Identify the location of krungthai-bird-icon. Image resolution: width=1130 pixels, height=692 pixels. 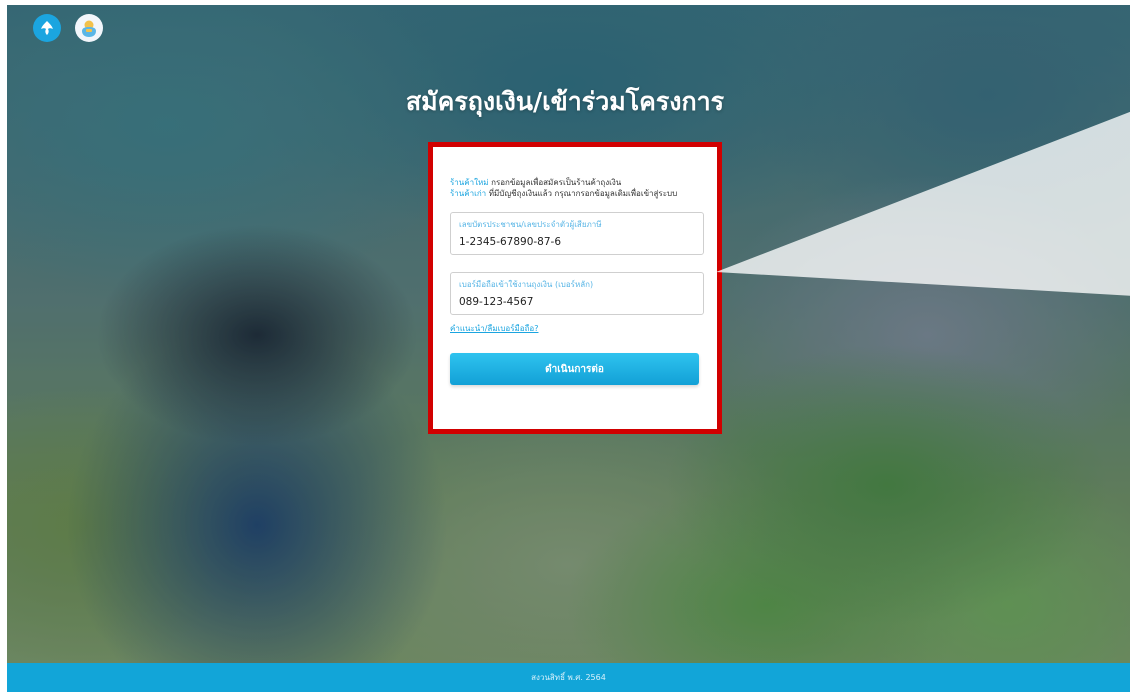
(47, 28).